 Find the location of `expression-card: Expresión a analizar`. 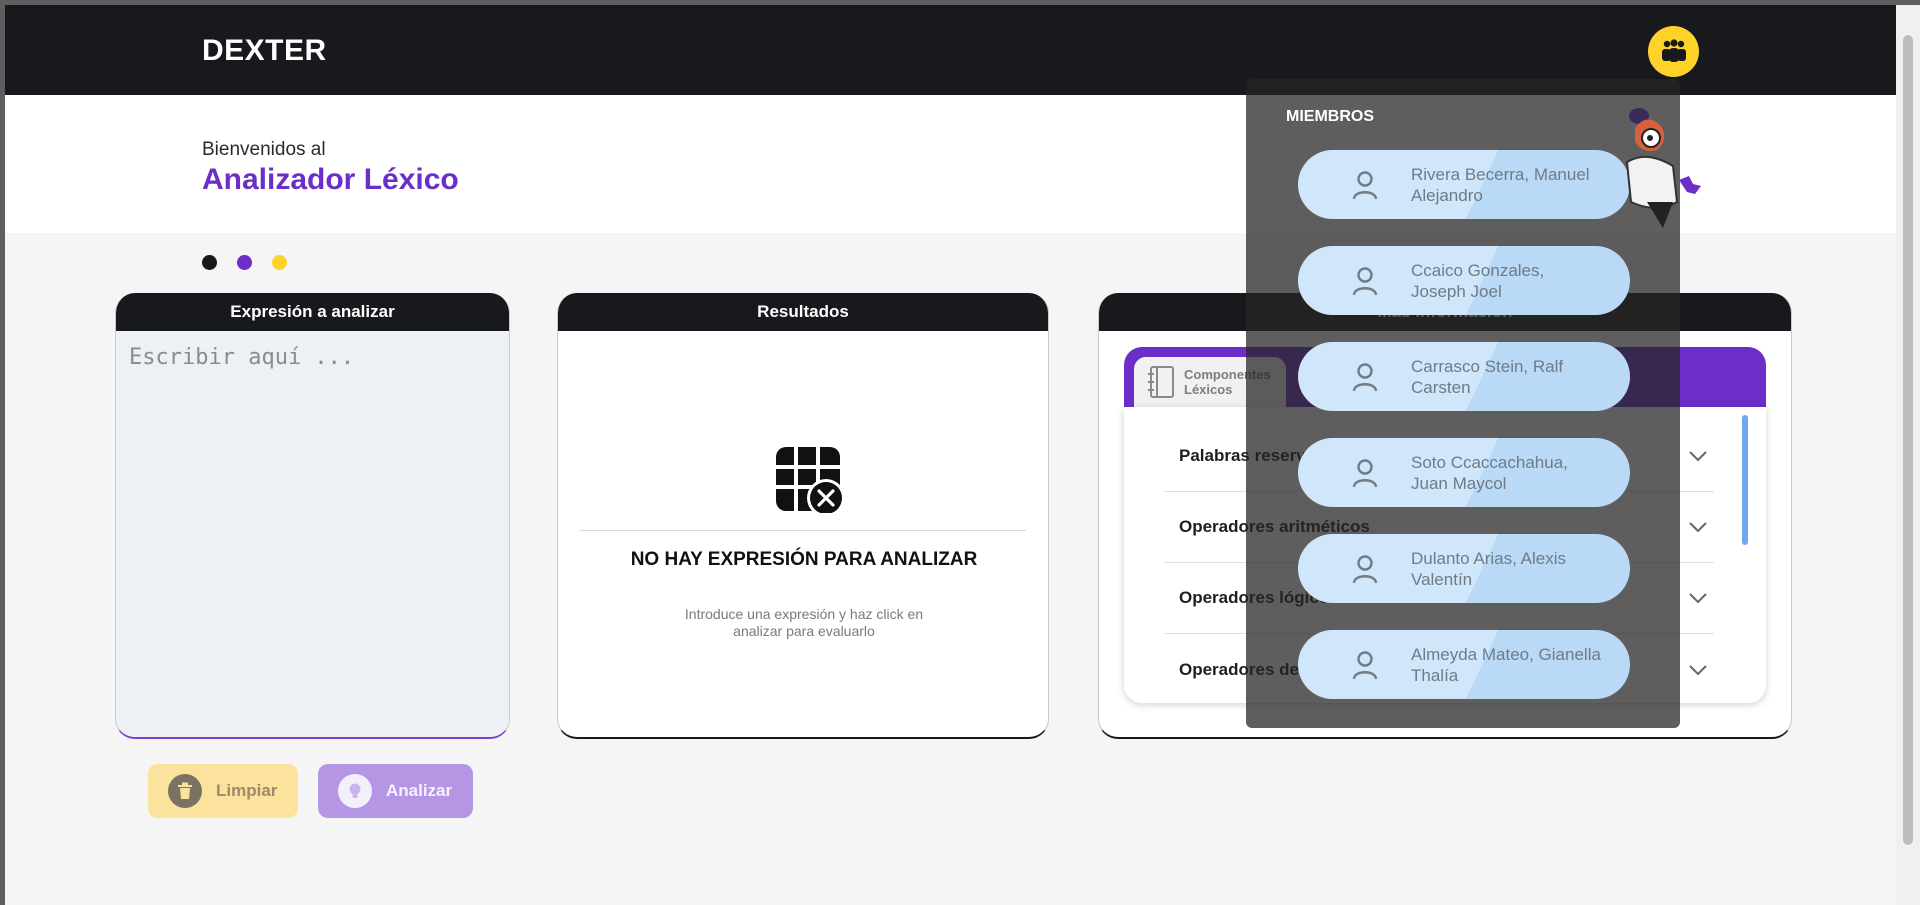

expression-card: Expresión a analizar is located at coordinates (312, 516).